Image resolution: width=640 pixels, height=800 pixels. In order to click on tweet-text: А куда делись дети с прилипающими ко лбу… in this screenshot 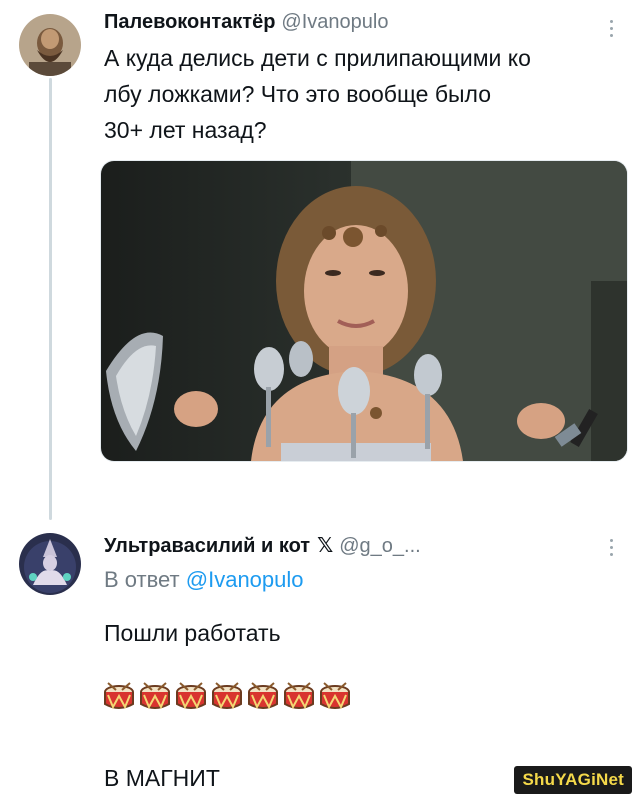, I will do `click(364, 94)`.